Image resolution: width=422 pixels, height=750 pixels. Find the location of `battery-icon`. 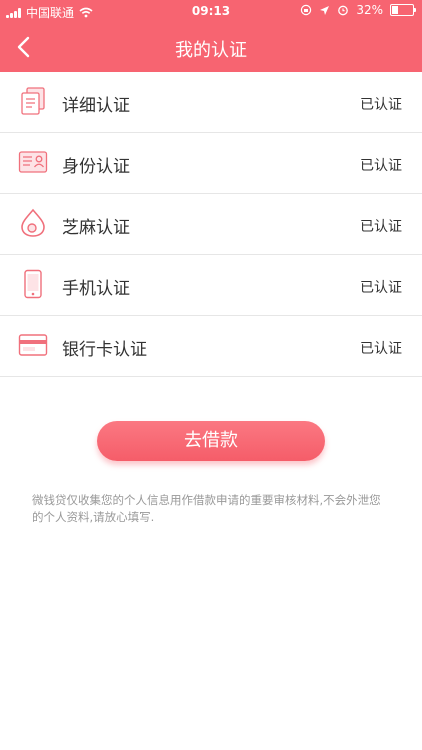

battery-icon is located at coordinates (403, 10).